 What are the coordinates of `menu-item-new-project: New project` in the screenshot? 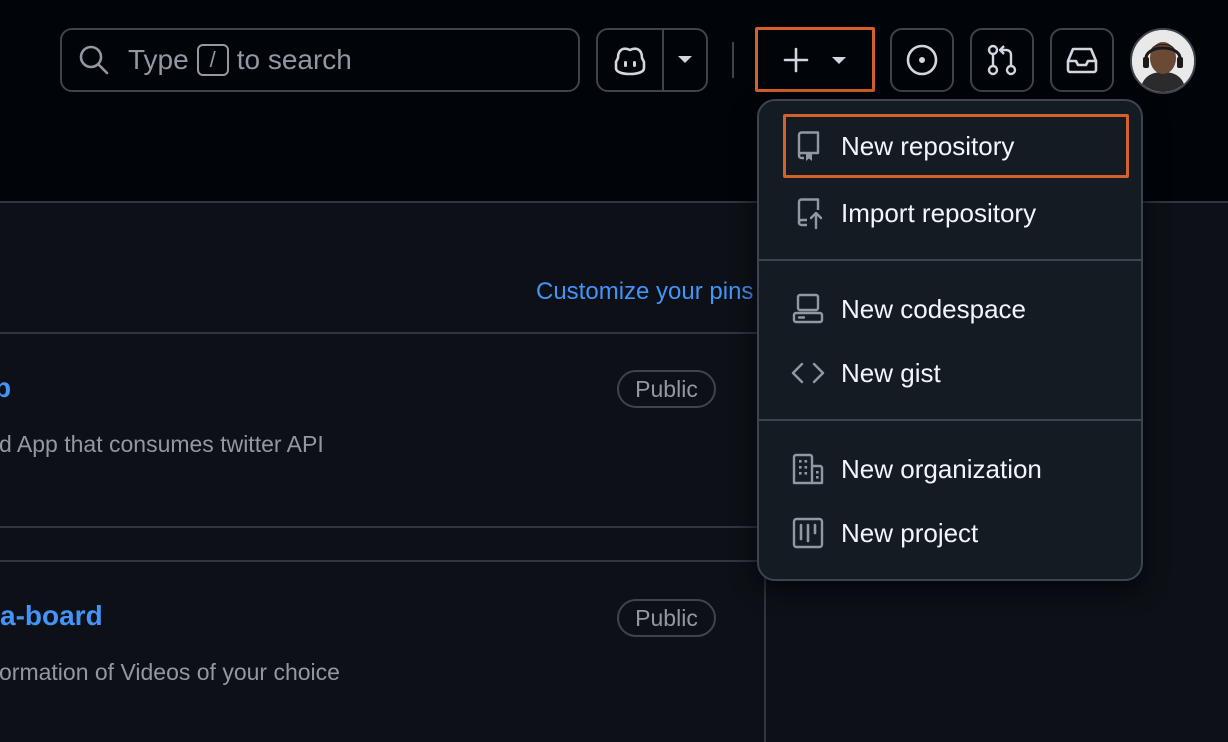 It's located at (955, 533).